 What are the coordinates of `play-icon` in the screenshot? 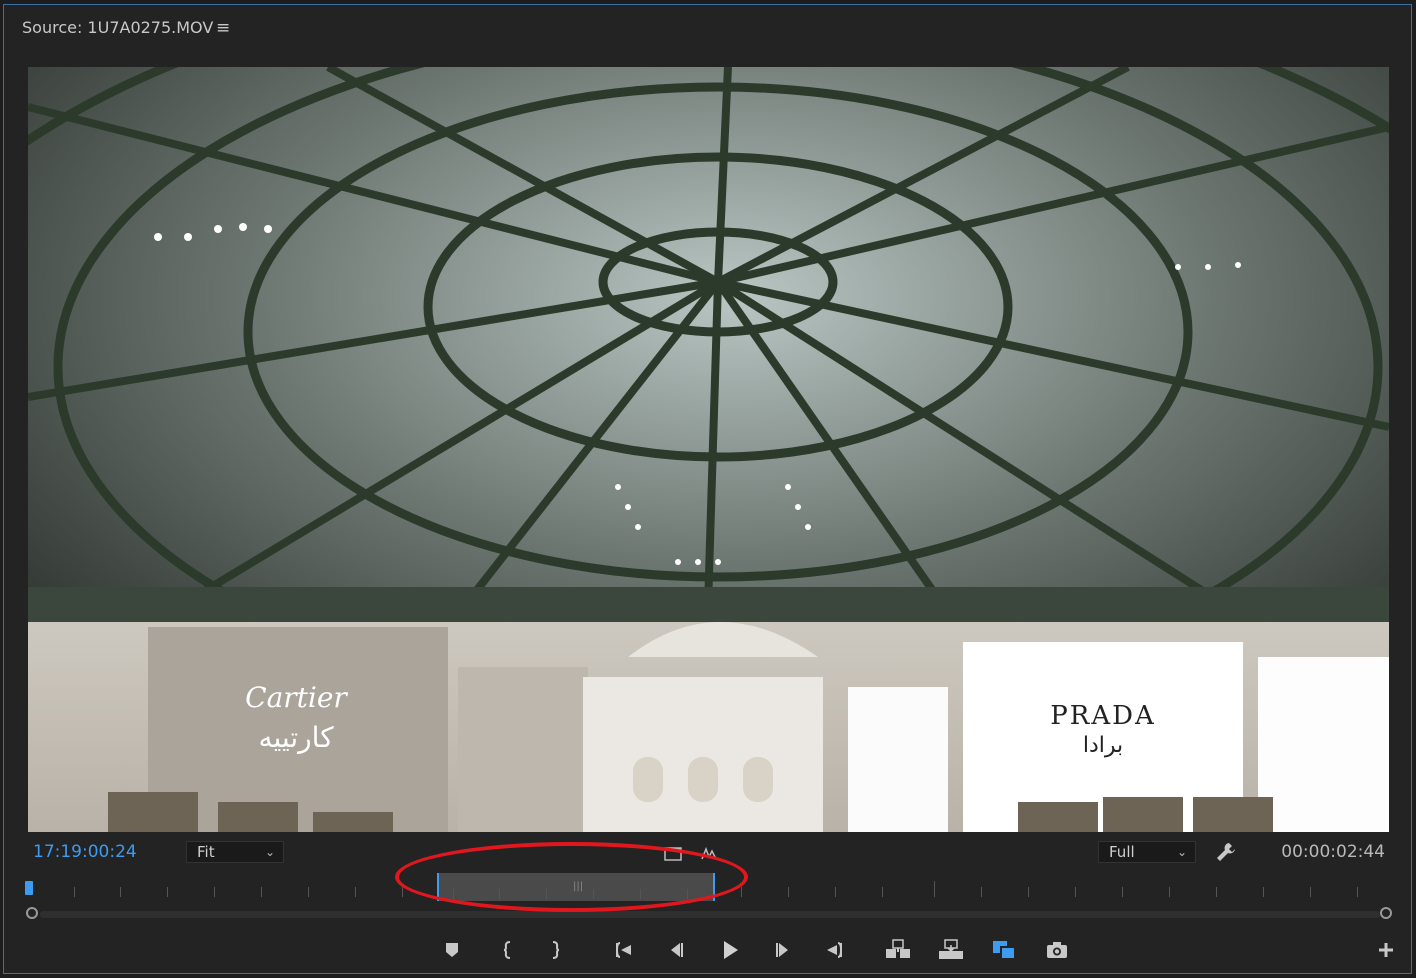 It's located at (730, 950).